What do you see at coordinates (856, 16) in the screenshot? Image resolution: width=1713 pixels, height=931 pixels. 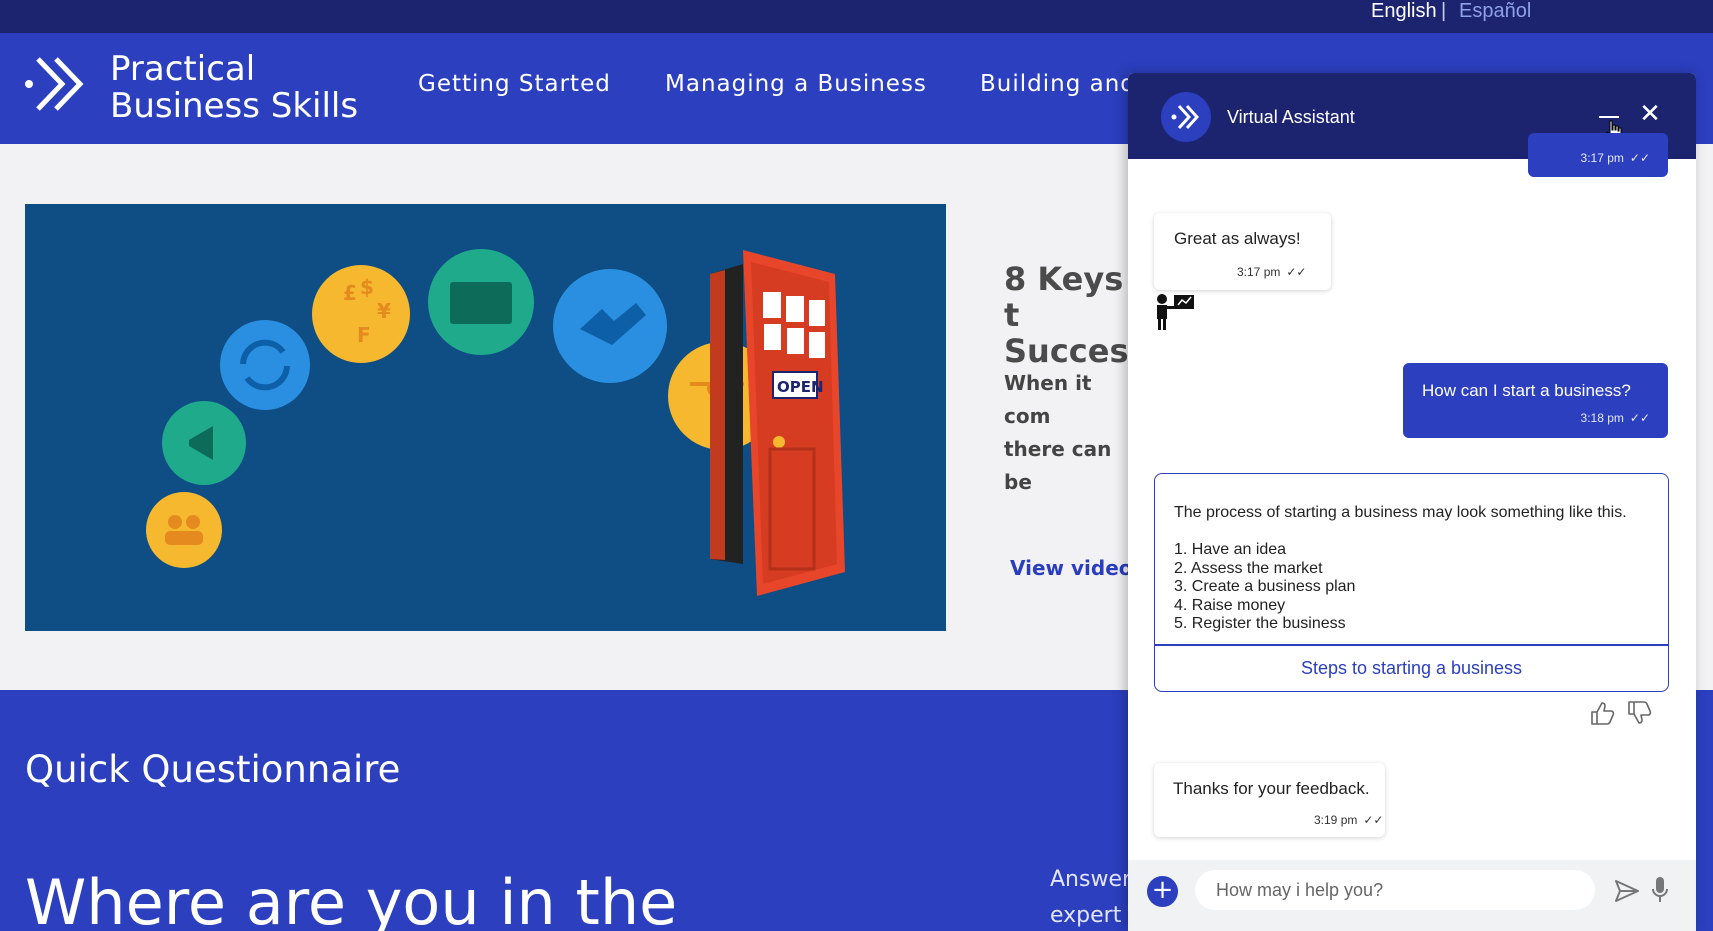 I see `language-bar: English | Español` at bounding box center [856, 16].